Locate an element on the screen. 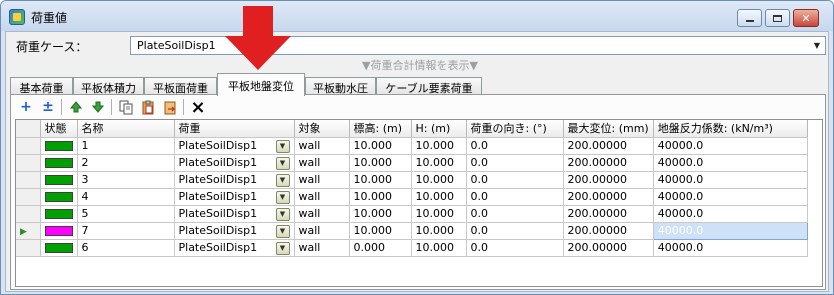 This screenshot has height=295, width=834. col-header-h: H: (m) is located at coordinates (439, 129).